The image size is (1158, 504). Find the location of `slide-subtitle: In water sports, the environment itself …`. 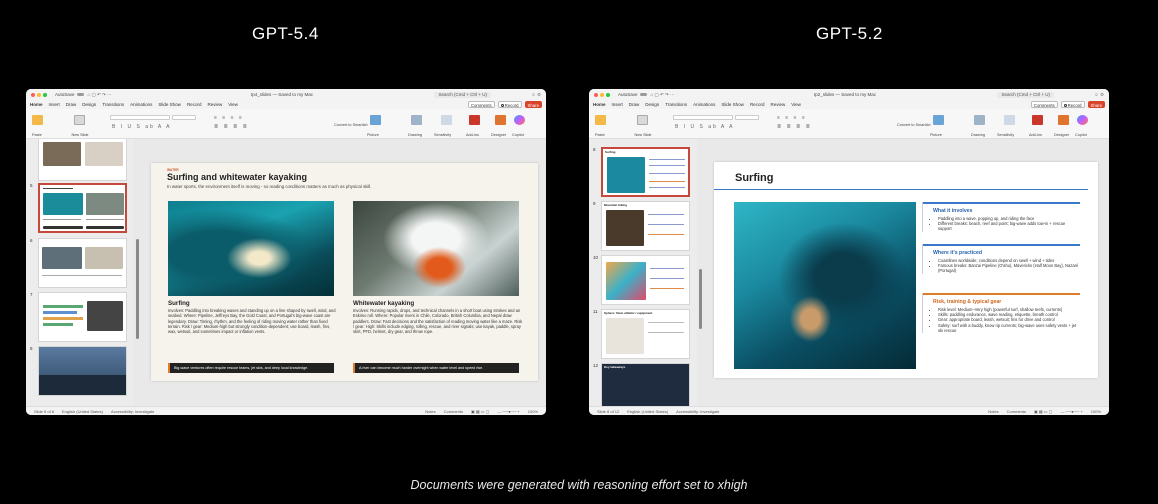

slide-subtitle: In water sports, the environment itself … is located at coordinates (269, 186).